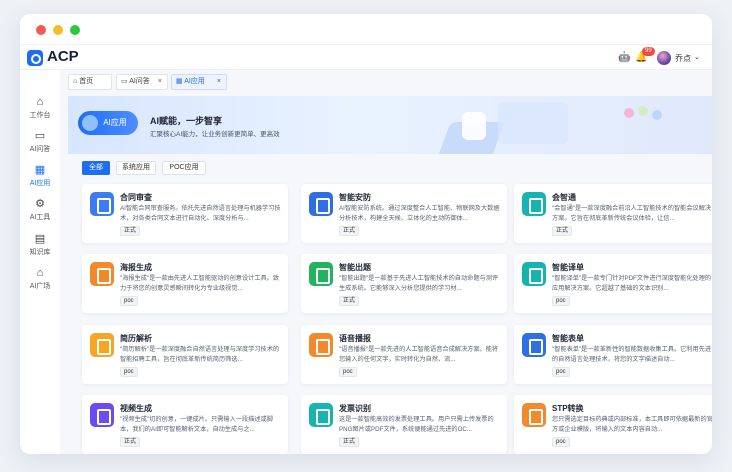 Image resolution: width=732 pixels, height=472 pixels. Describe the element at coordinates (108, 123) in the screenshot. I see `hero-badge: AI应用` at that location.